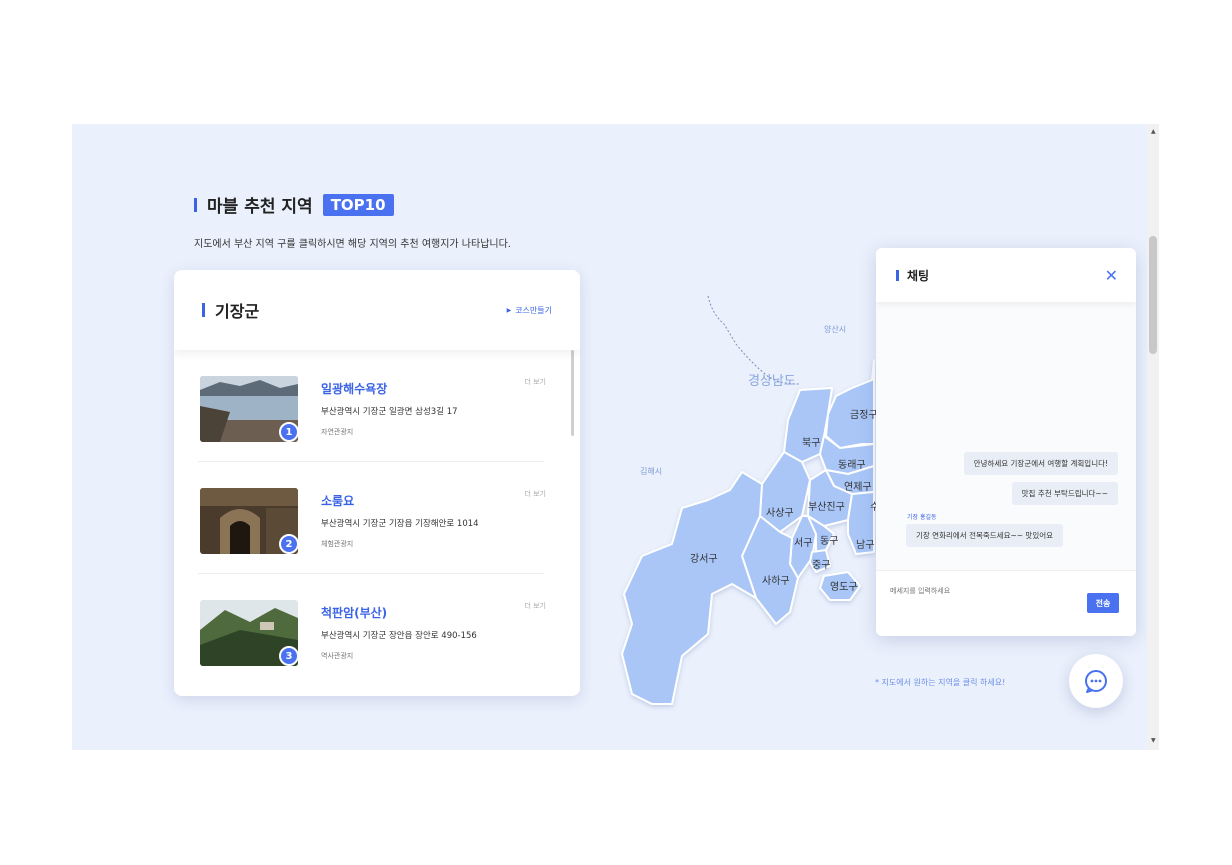 The height and width of the screenshot is (865, 1232). Describe the element at coordinates (1103, 603) in the screenshot. I see `send-button: 전송` at that location.